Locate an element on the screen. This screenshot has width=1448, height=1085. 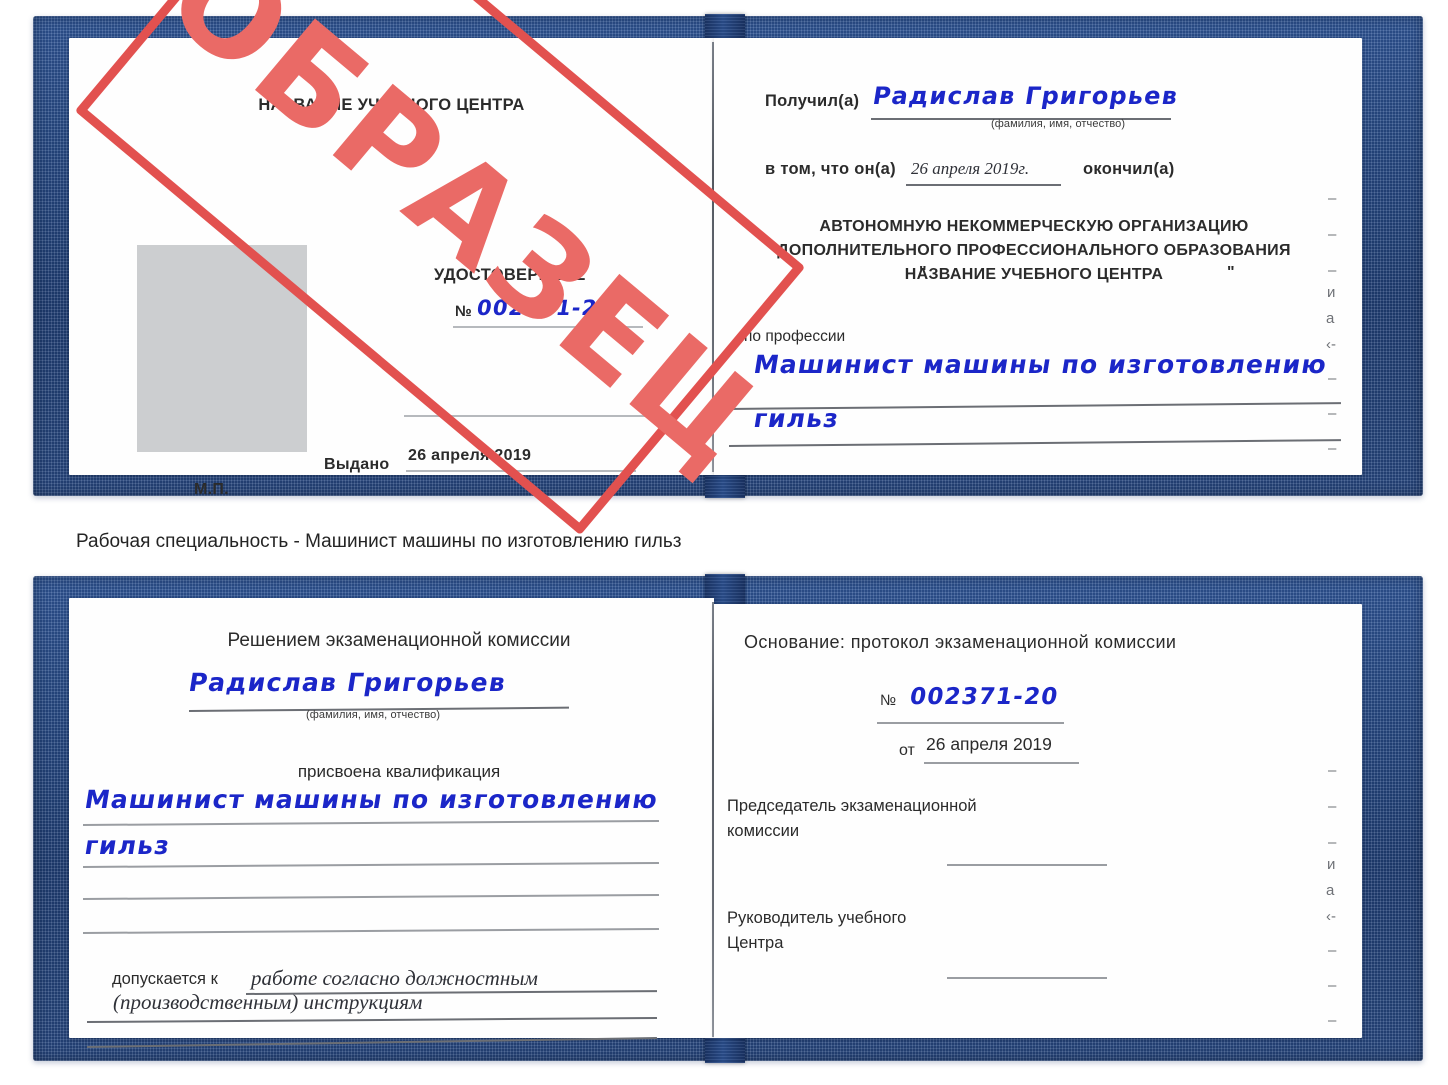
top-right-profession-rule2 is located at coordinates (1034, 443).